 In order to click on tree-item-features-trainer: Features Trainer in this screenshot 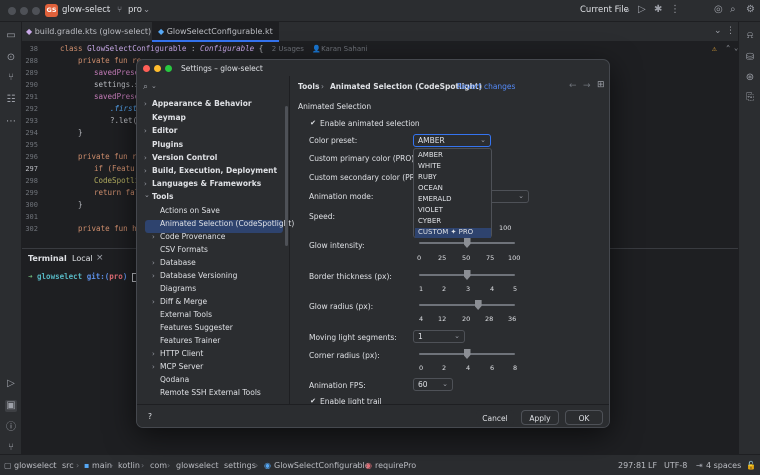, I will do `click(190, 340)`.